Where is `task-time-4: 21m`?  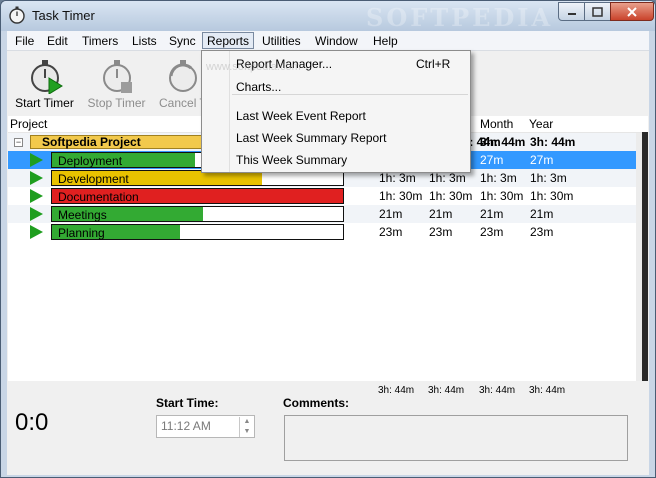
task-time-4: 21m is located at coordinates (542, 214).